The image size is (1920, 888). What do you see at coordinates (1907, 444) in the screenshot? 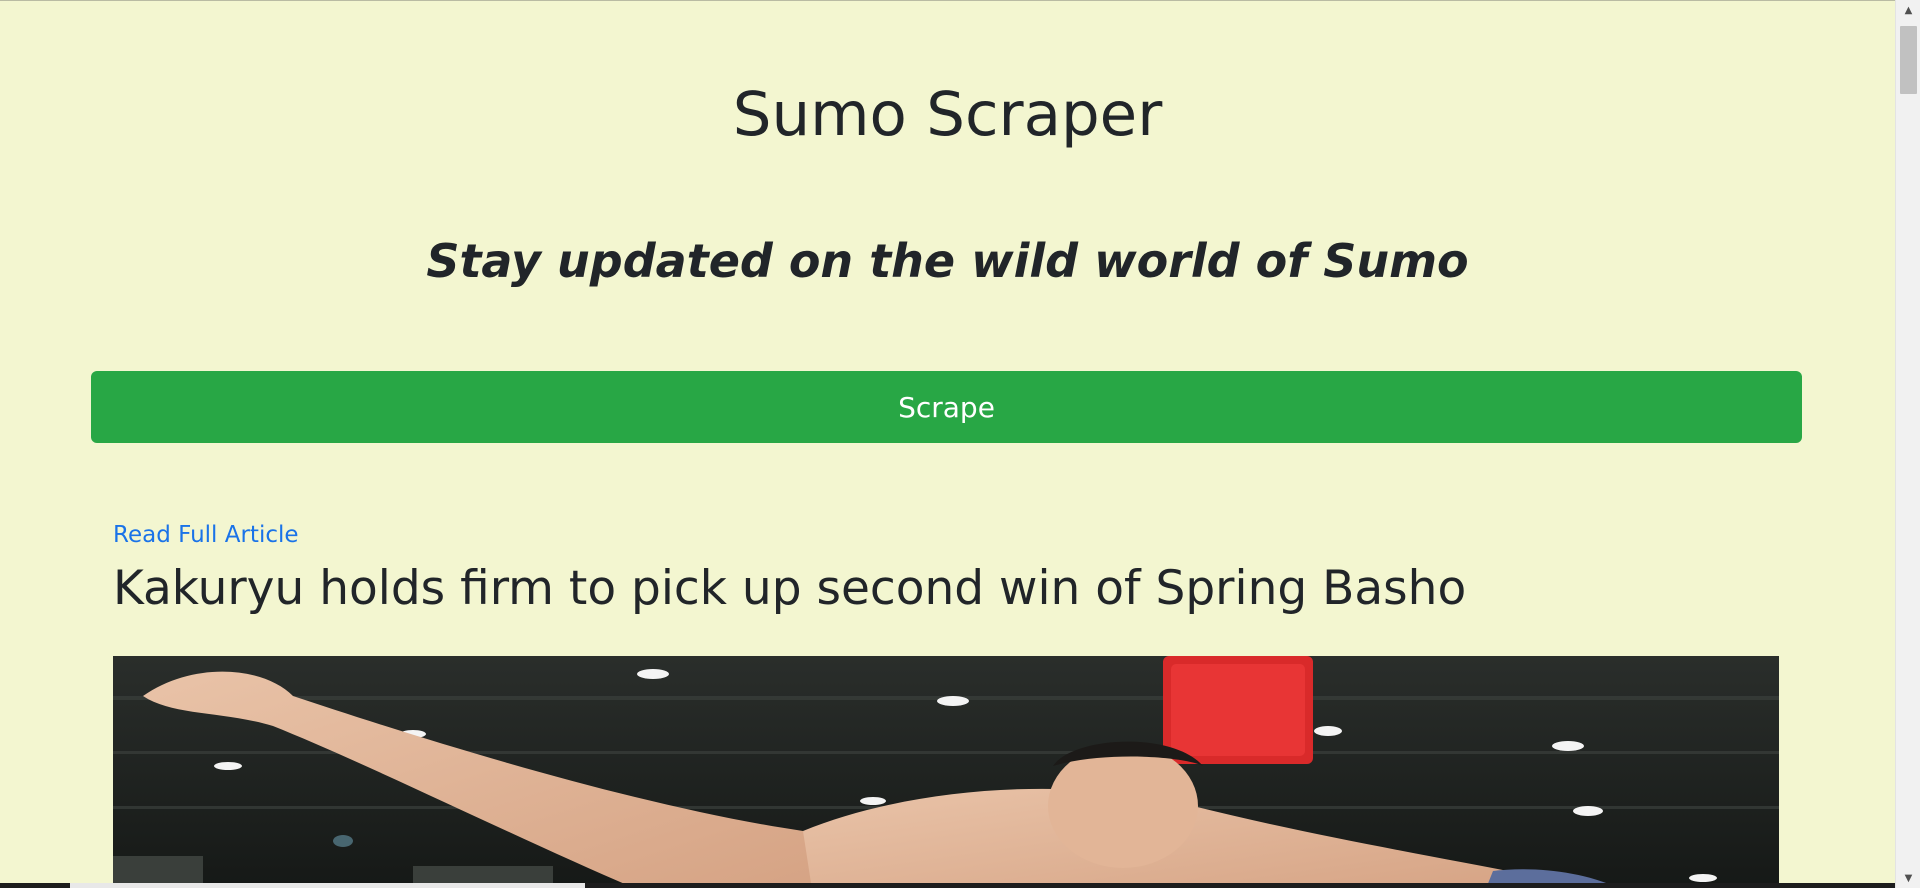
I see `vertical-scrollbar: ▲ ▼` at bounding box center [1907, 444].